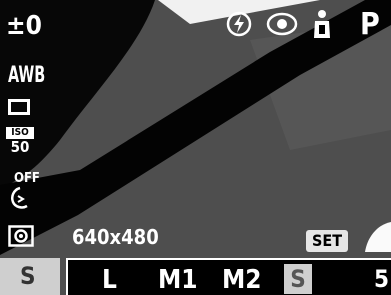 Image resolution: width=391 pixels, height=295 pixels. I want to click on self-timer-icon, so click(19, 197).